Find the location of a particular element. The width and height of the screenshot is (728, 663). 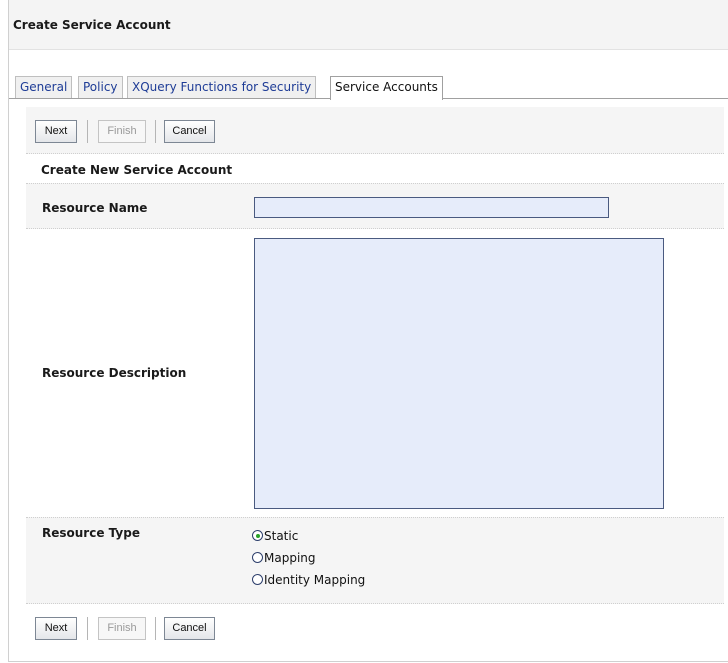

tab-service-accounts: Service Accounts is located at coordinates (386, 88).